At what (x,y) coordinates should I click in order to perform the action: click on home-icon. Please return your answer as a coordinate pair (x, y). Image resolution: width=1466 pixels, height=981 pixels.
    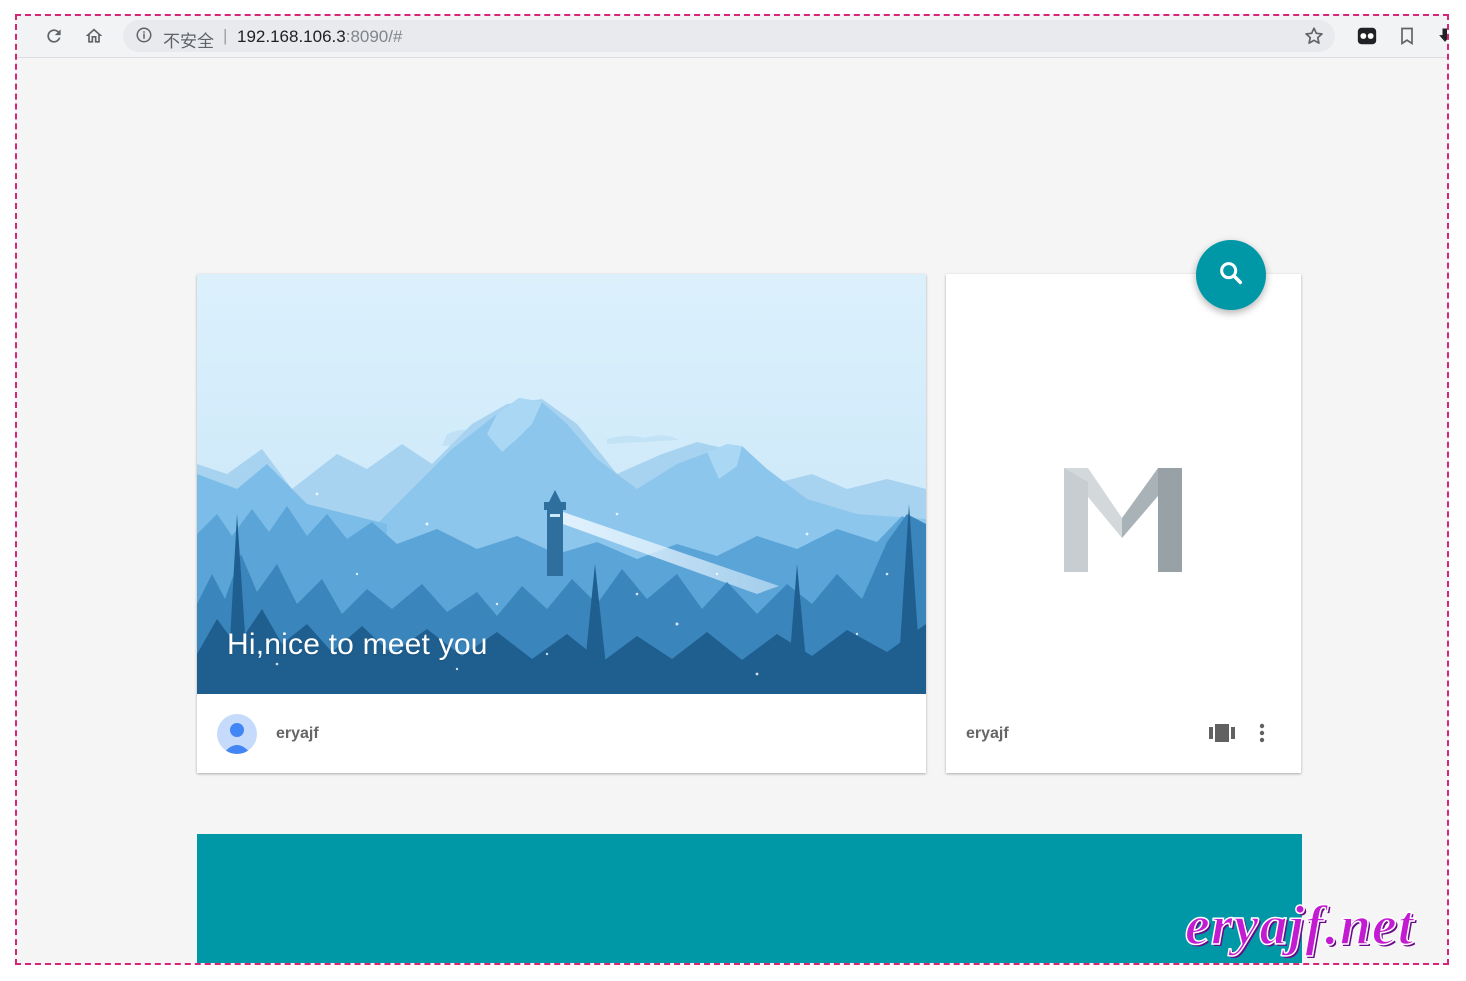
    Looking at the image, I should click on (94, 36).